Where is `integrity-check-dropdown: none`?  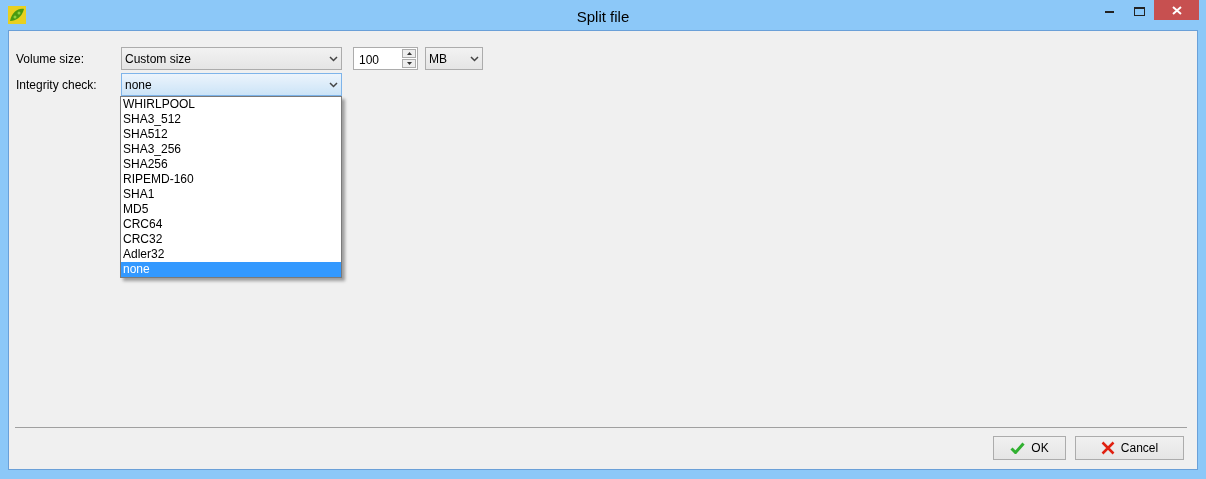
integrity-check-dropdown: none is located at coordinates (231, 84).